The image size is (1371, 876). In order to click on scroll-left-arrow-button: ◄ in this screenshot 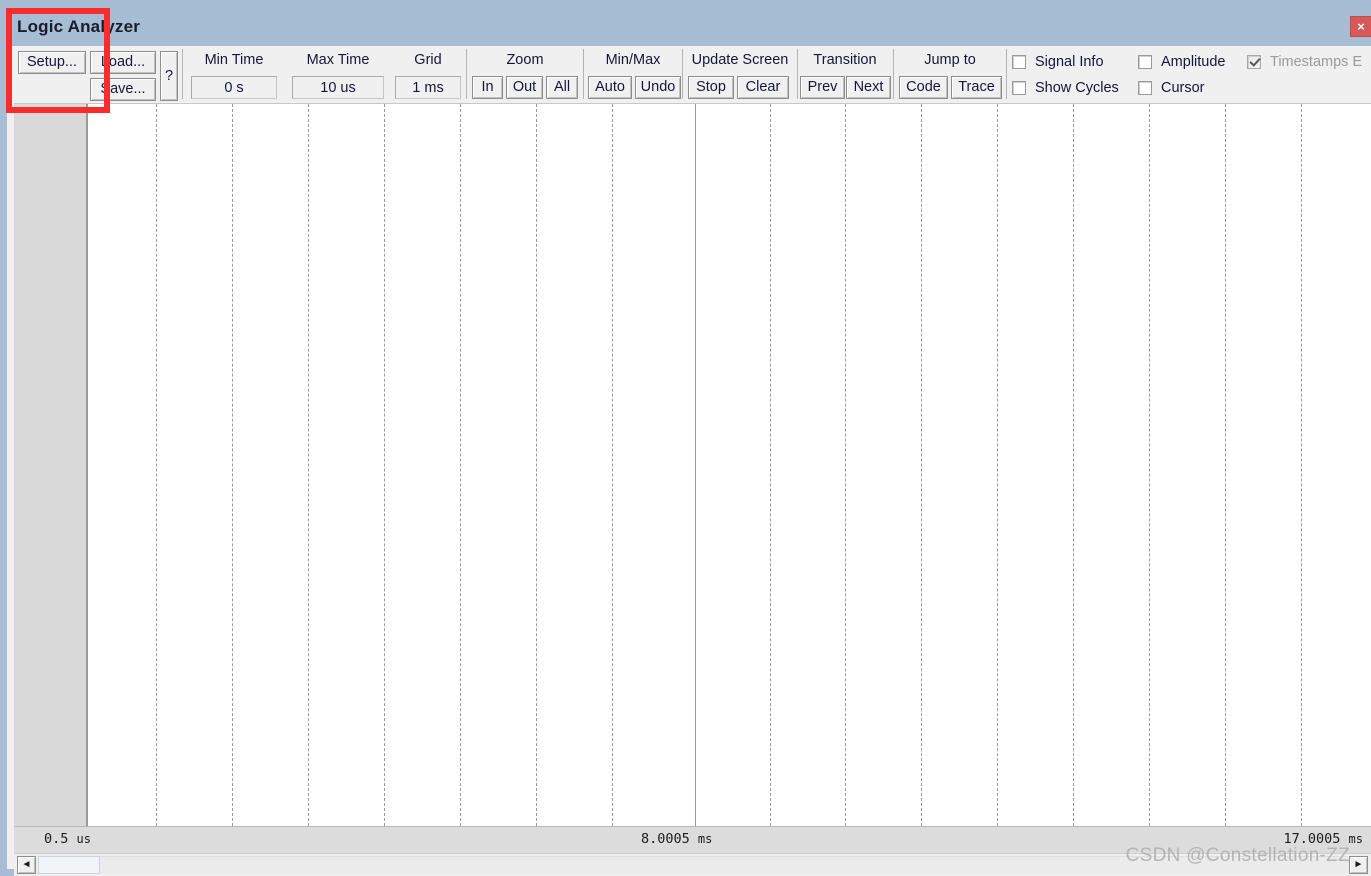, I will do `click(26, 865)`.